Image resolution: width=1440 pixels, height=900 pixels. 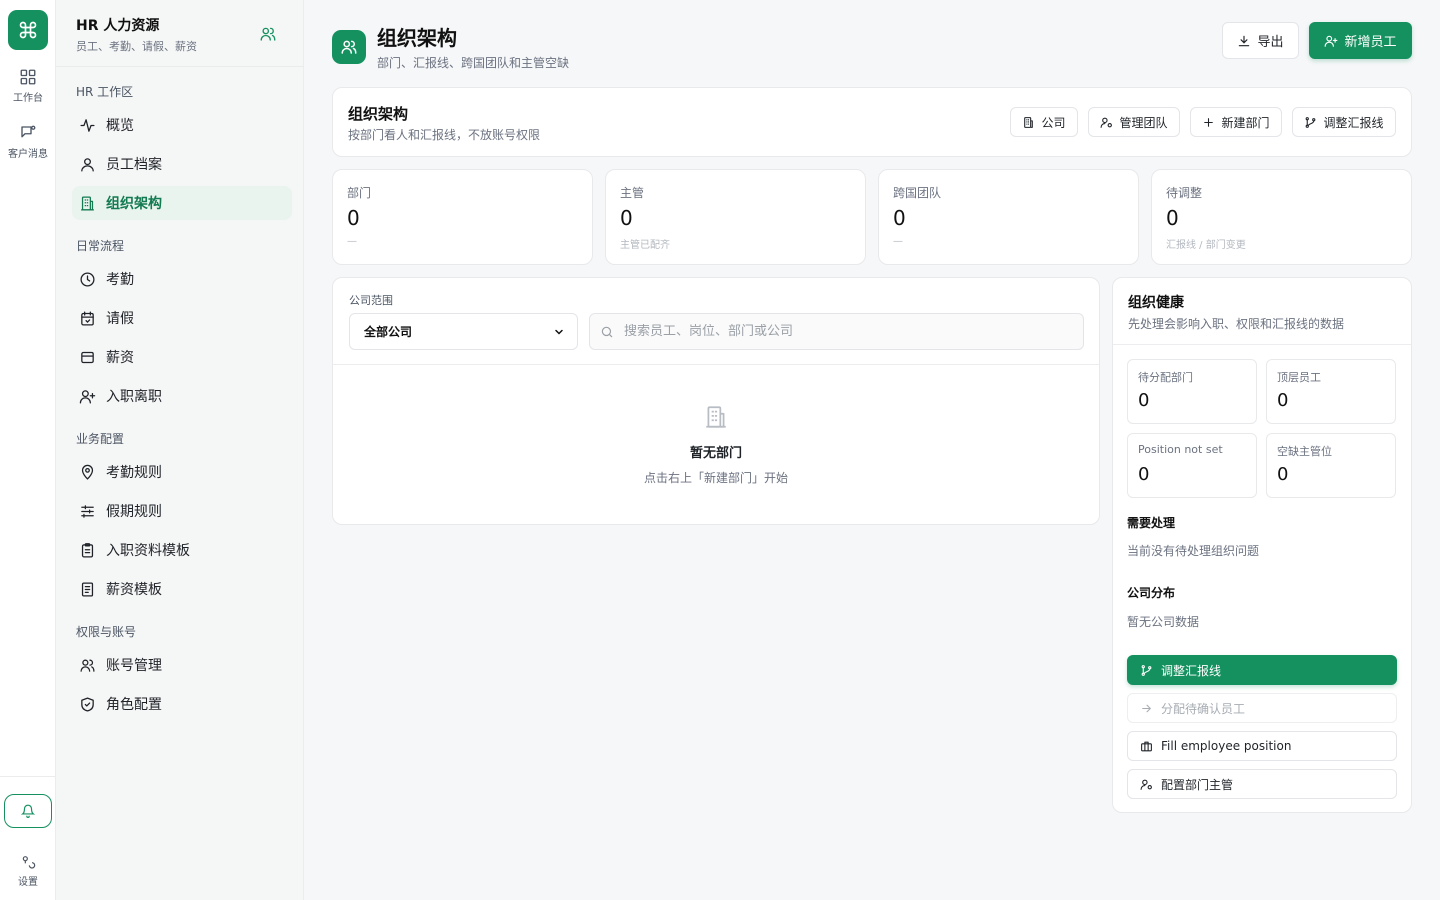 What do you see at coordinates (1209, 122) in the screenshot?
I see `plus-icon` at bounding box center [1209, 122].